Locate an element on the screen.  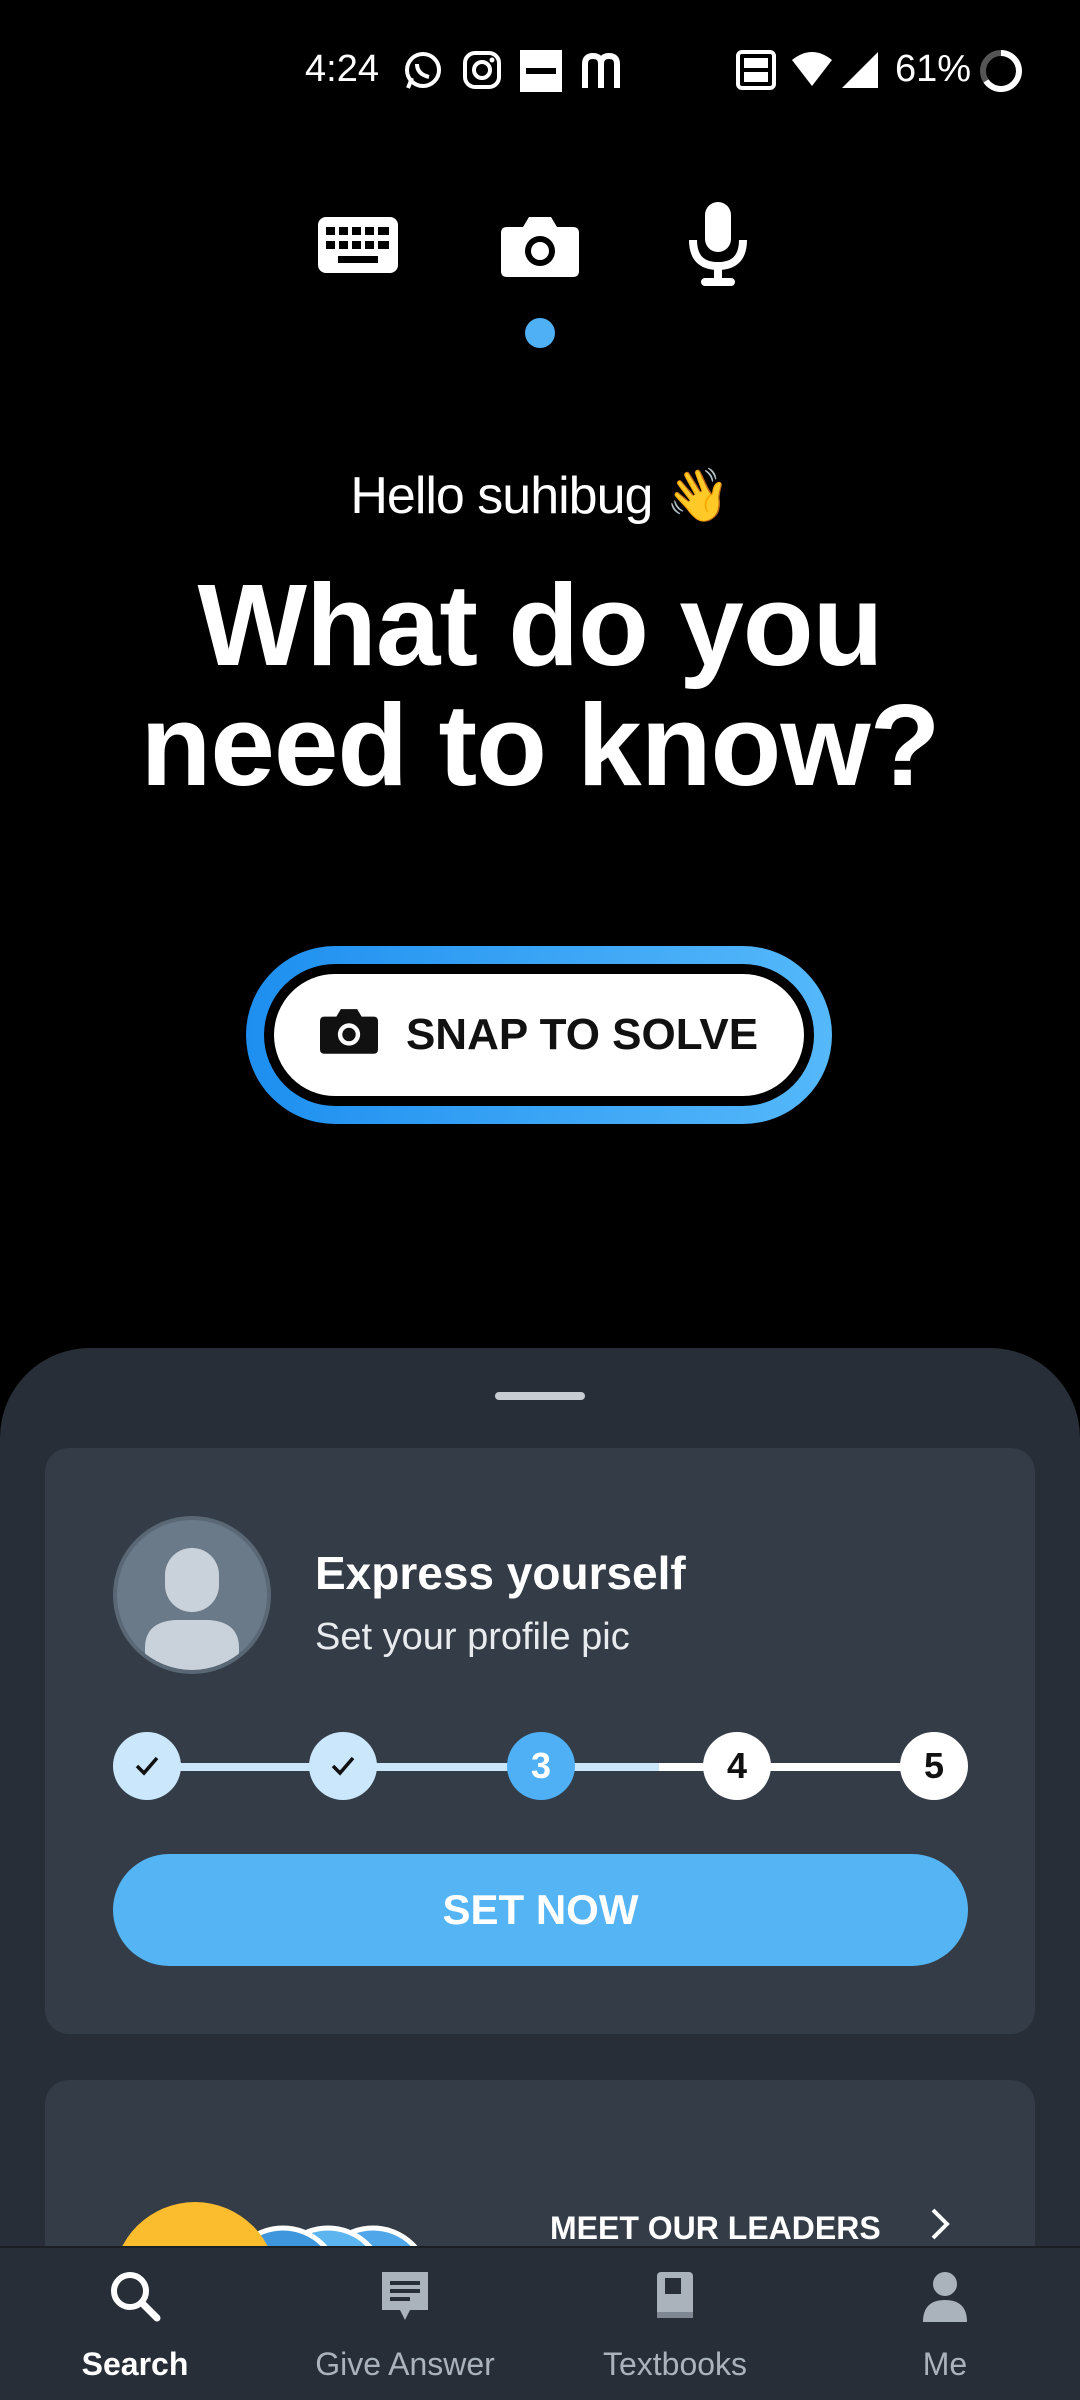
status-time: 4:24 is located at coordinates (342, 69).